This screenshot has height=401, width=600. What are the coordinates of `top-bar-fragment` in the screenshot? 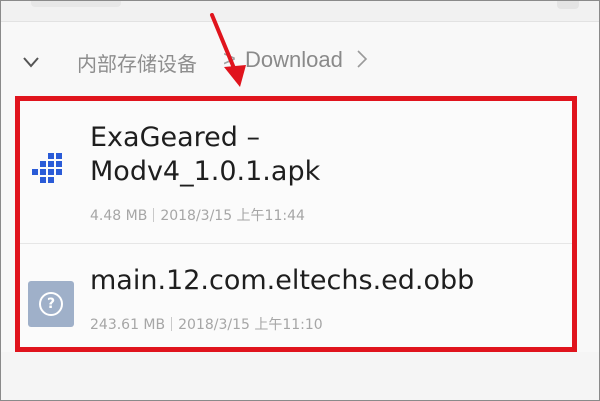 It's located at (76, 4).